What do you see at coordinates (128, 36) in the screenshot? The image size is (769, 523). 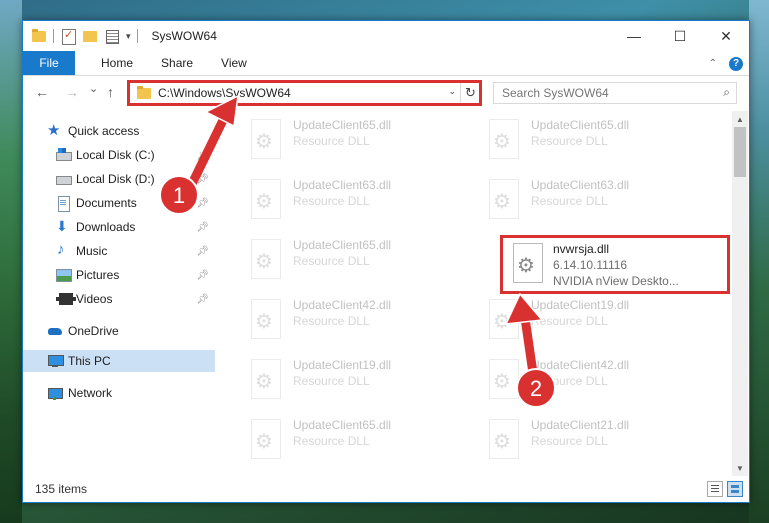 I see `customize-toolbar-dropdown-icon: ▾` at bounding box center [128, 36].